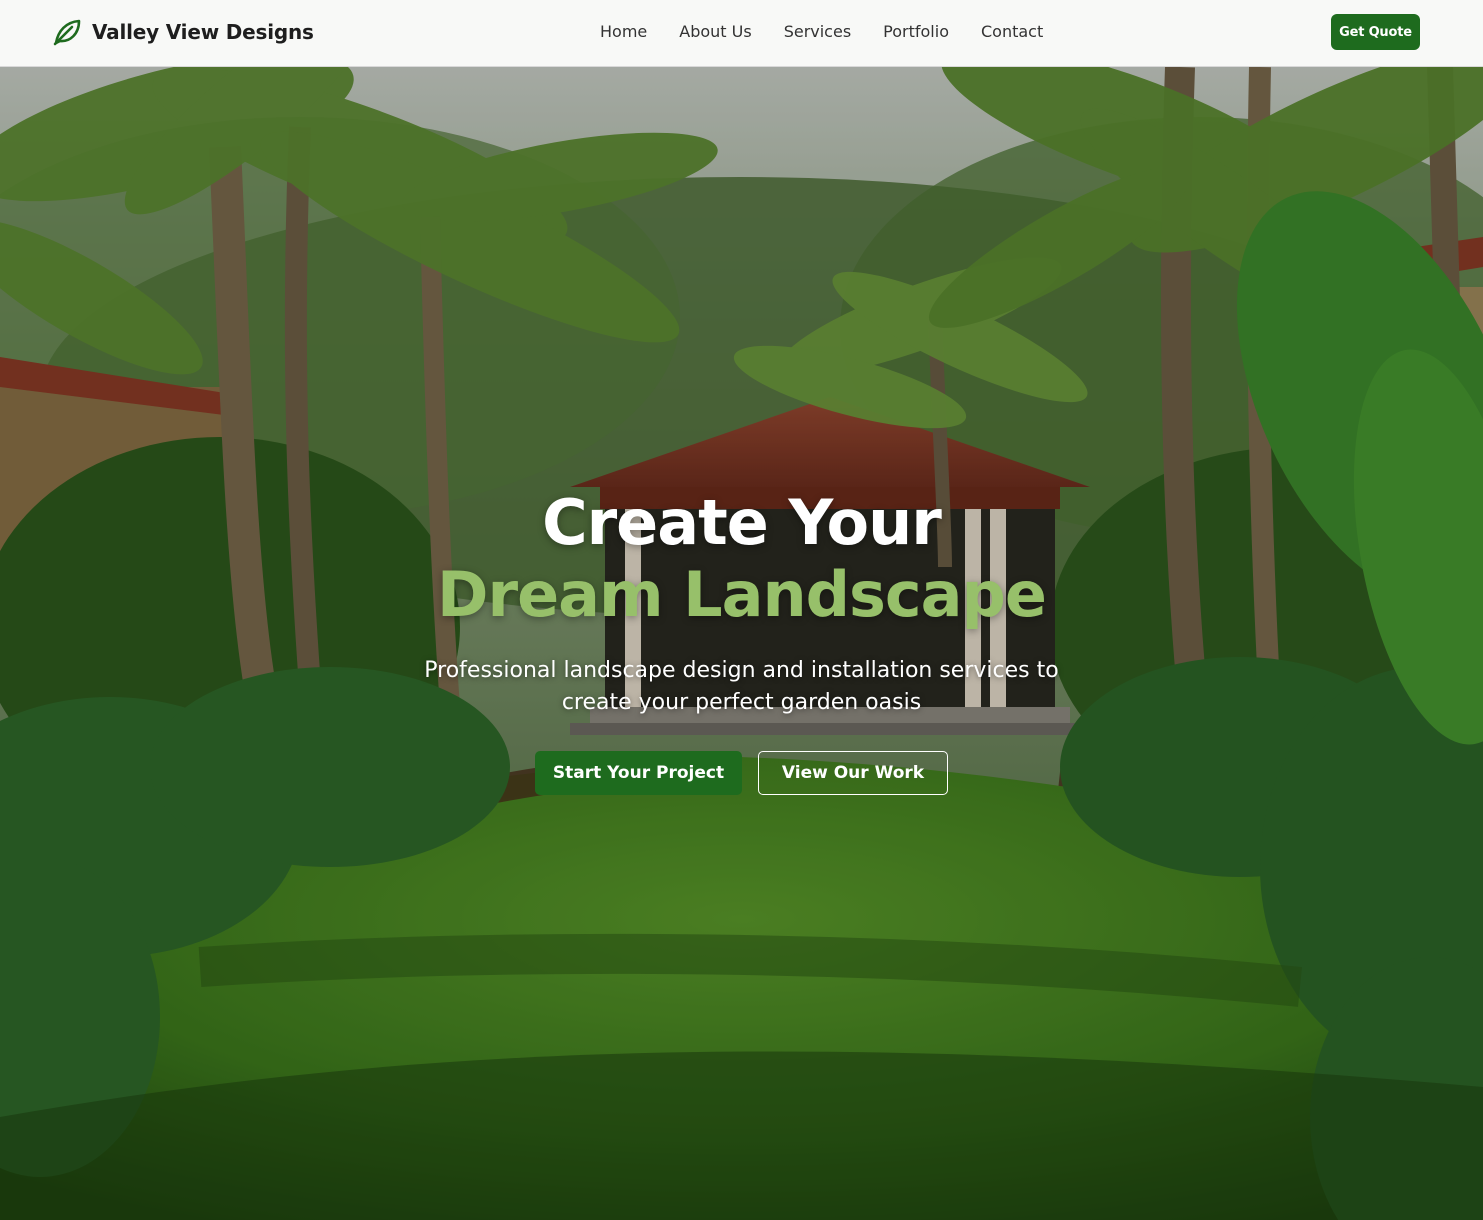 This screenshot has height=1220, width=1483. I want to click on start-your-project-button: Start Your Project, so click(638, 773).